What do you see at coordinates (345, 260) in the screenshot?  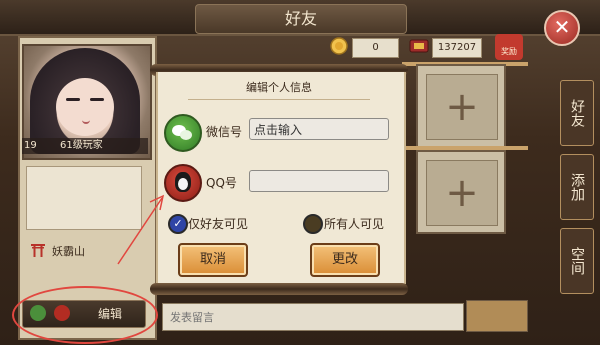 I see `change-button: 更改` at bounding box center [345, 260].